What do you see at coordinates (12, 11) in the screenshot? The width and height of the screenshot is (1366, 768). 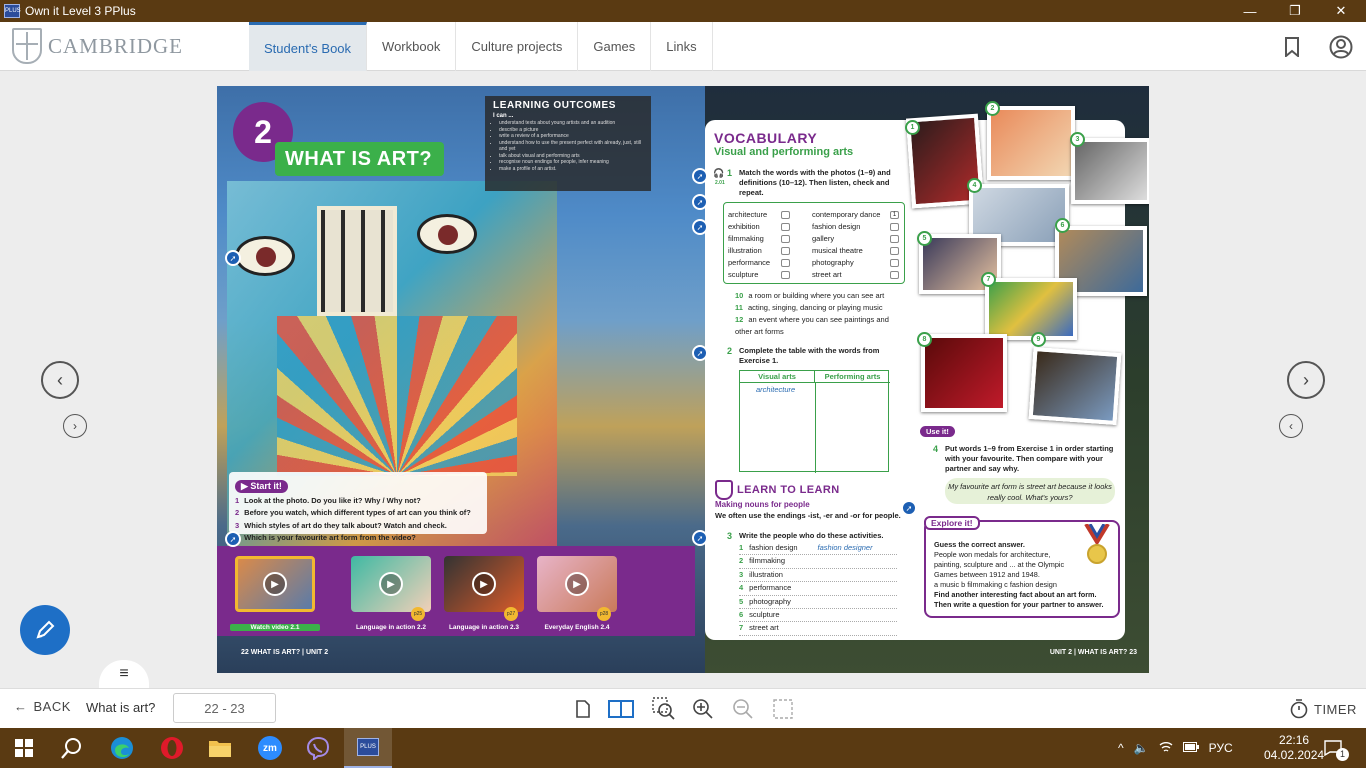 I see `app-icon: PLUS` at bounding box center [12, 11].